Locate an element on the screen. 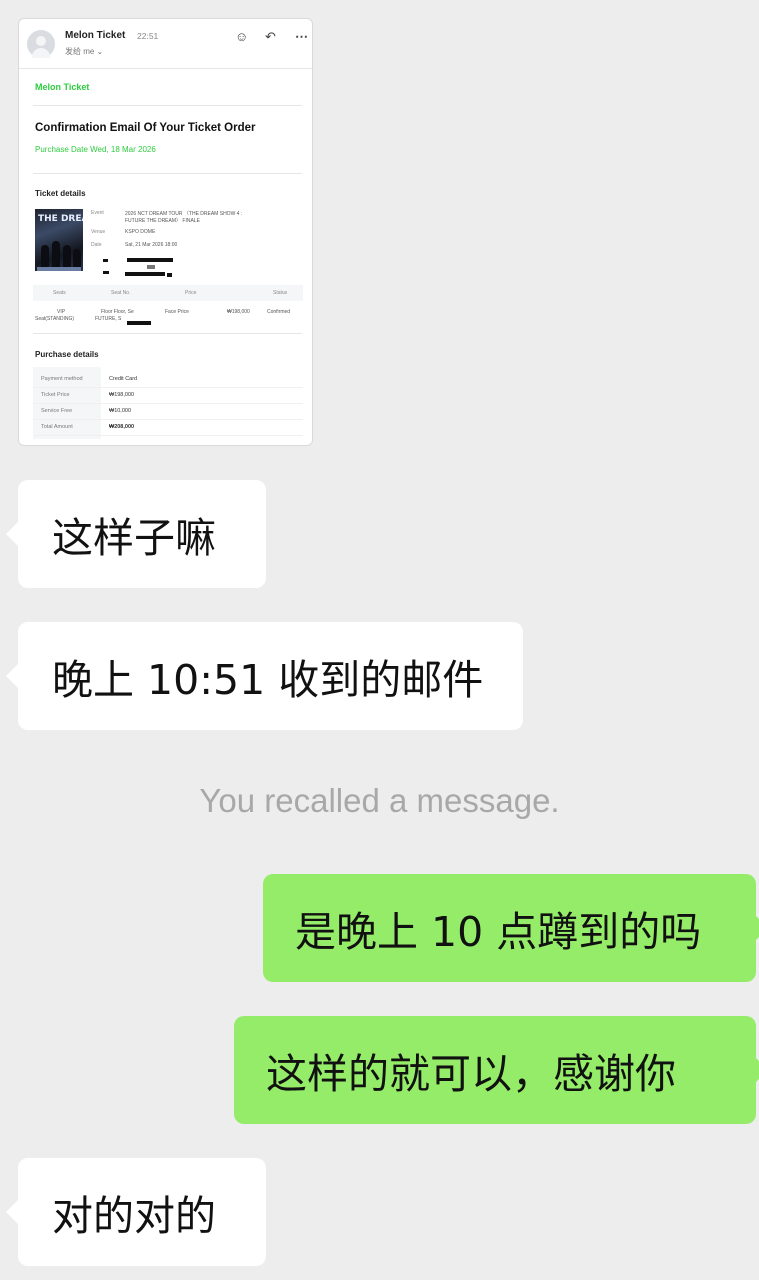 The height and width of the screenshot is (1280, 759). emoji-icon: ☺ is located at coordinates (242, 36).